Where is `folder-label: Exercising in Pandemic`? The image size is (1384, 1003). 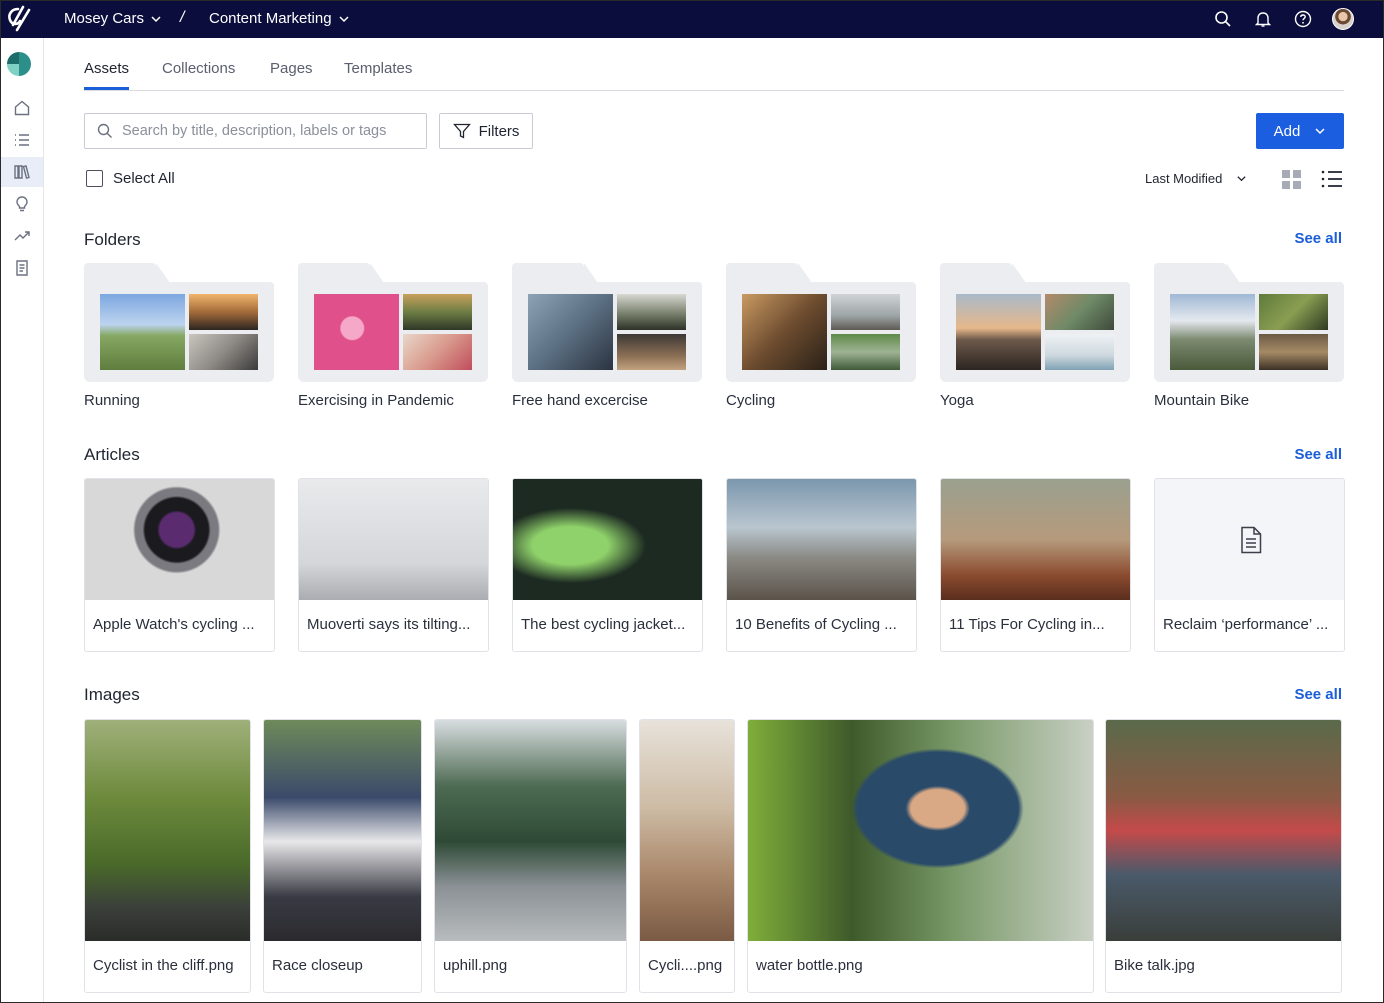 folder-label: Exercising in Pandemic is located at coordinates (376, 400).